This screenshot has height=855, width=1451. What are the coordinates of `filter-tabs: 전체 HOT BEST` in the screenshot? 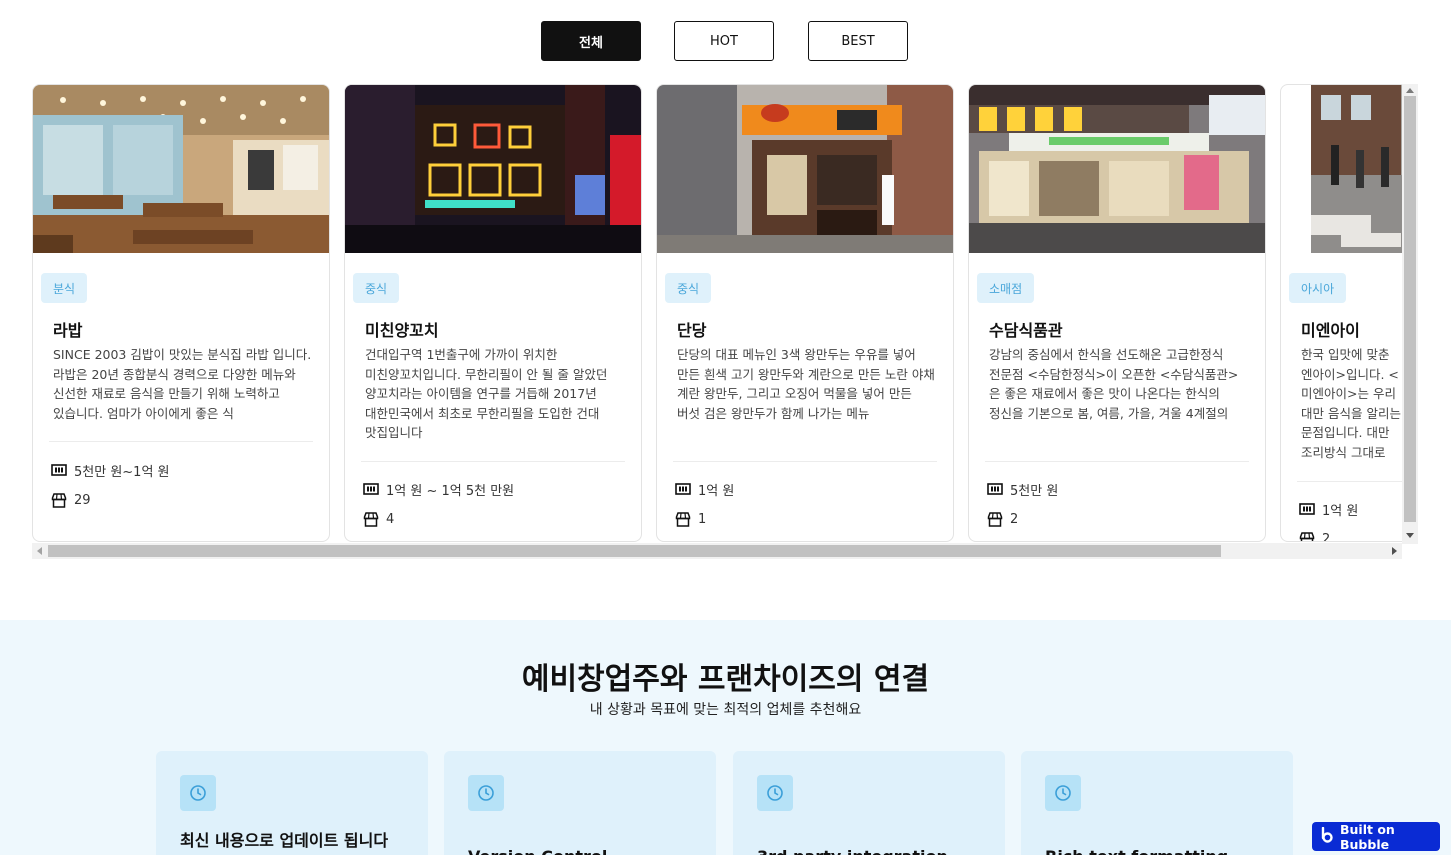 It's located at (725, 41).